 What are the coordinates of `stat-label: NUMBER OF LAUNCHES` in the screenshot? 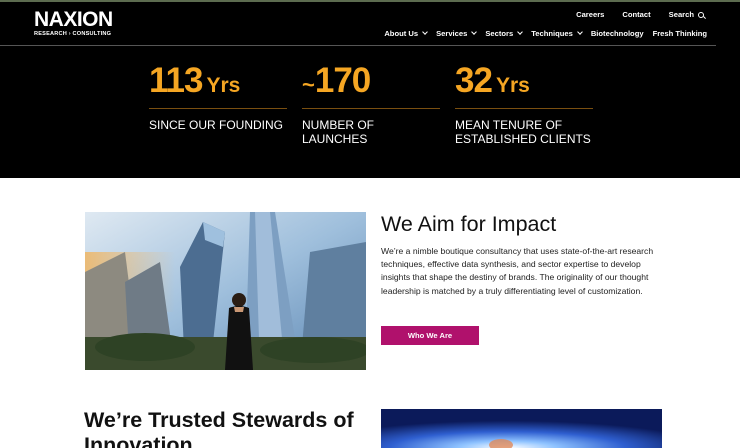 It's located at (338, 132).